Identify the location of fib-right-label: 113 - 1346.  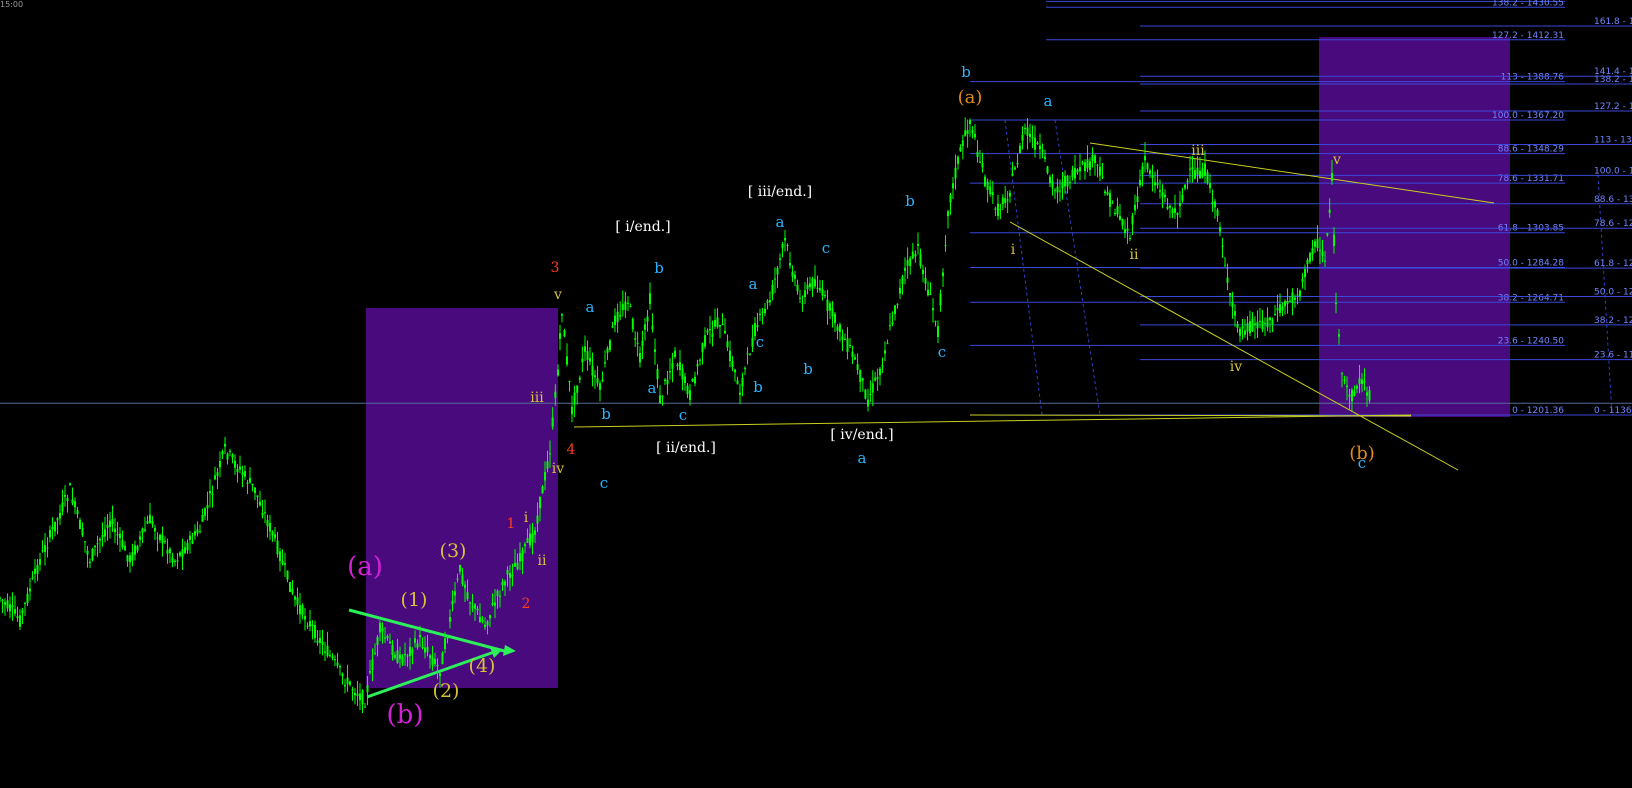
(1613, 141).